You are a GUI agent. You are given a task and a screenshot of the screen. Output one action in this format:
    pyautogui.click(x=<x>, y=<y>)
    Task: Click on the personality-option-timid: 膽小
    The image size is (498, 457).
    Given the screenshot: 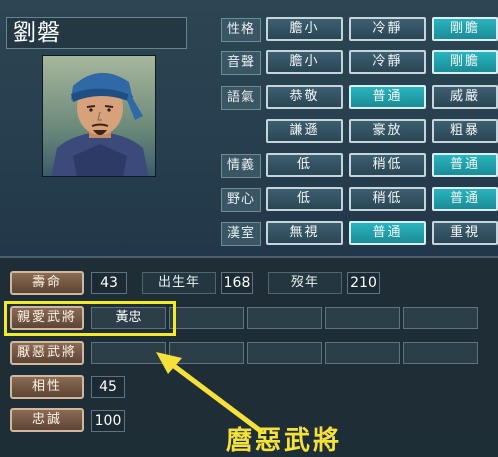 What is the action you would take?
    pyautogui.click(x=304, y=29)
    